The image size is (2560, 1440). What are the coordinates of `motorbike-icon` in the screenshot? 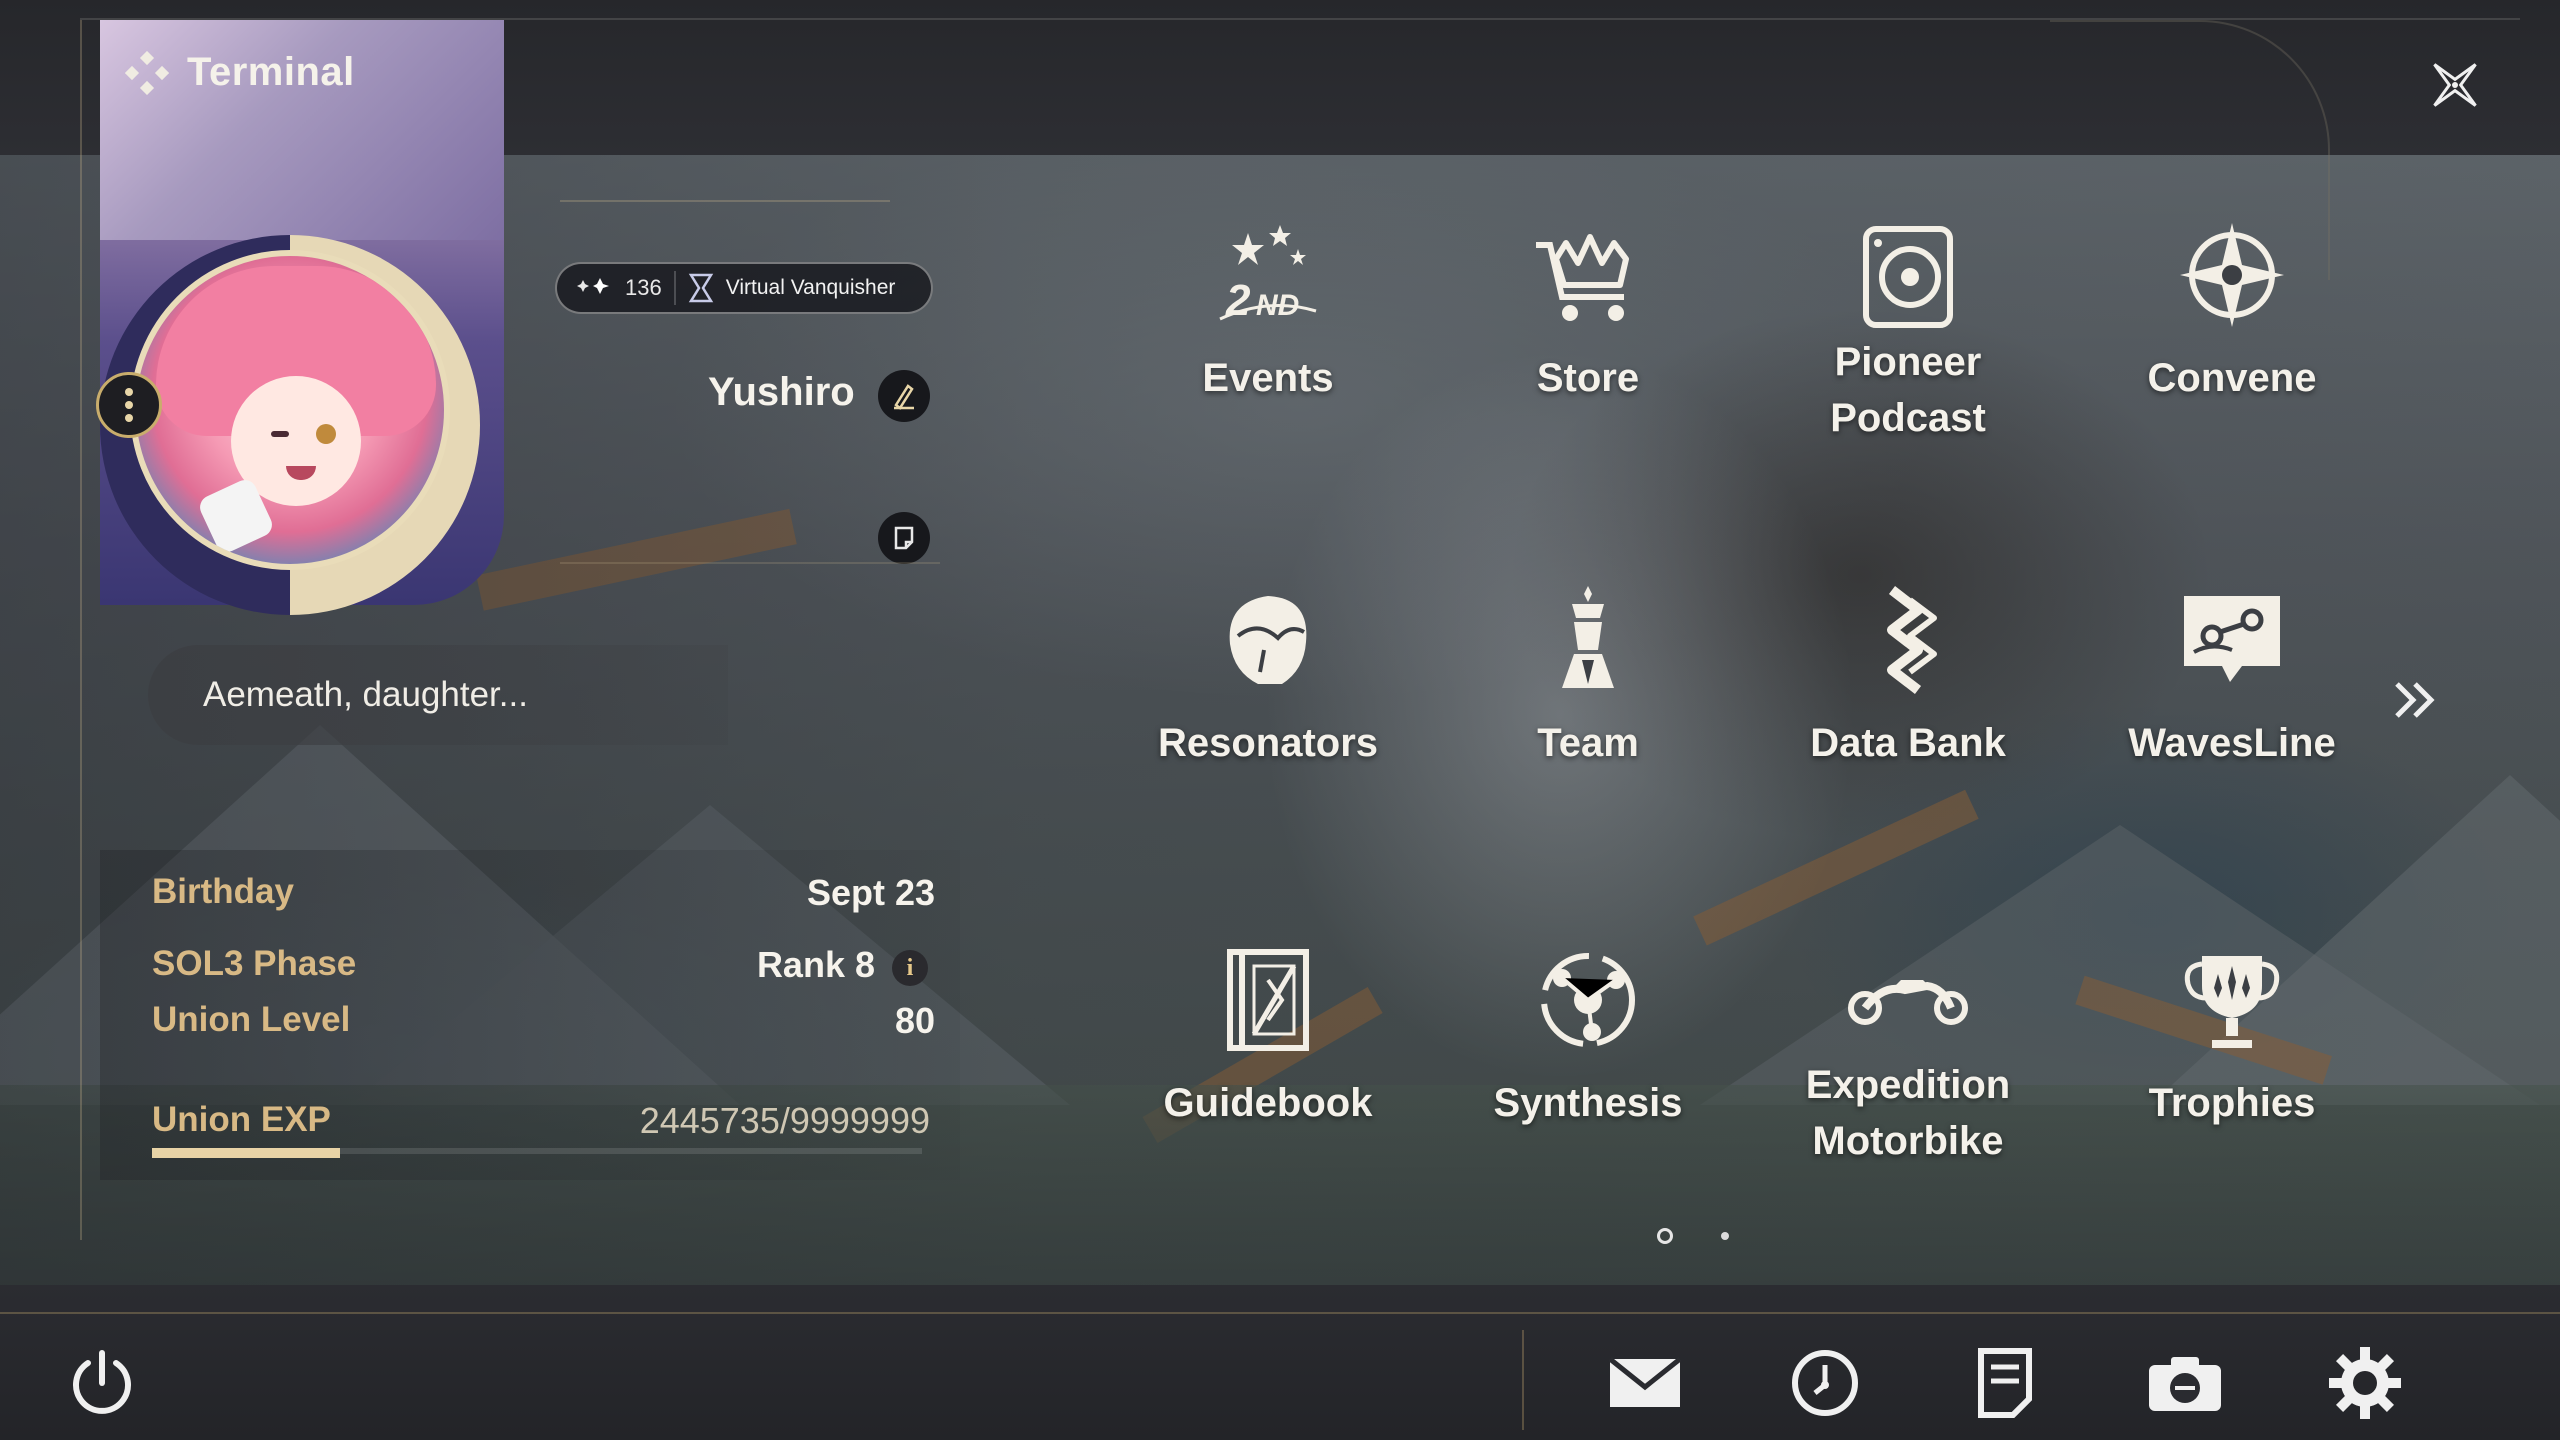 It's located at (1908, 1000).